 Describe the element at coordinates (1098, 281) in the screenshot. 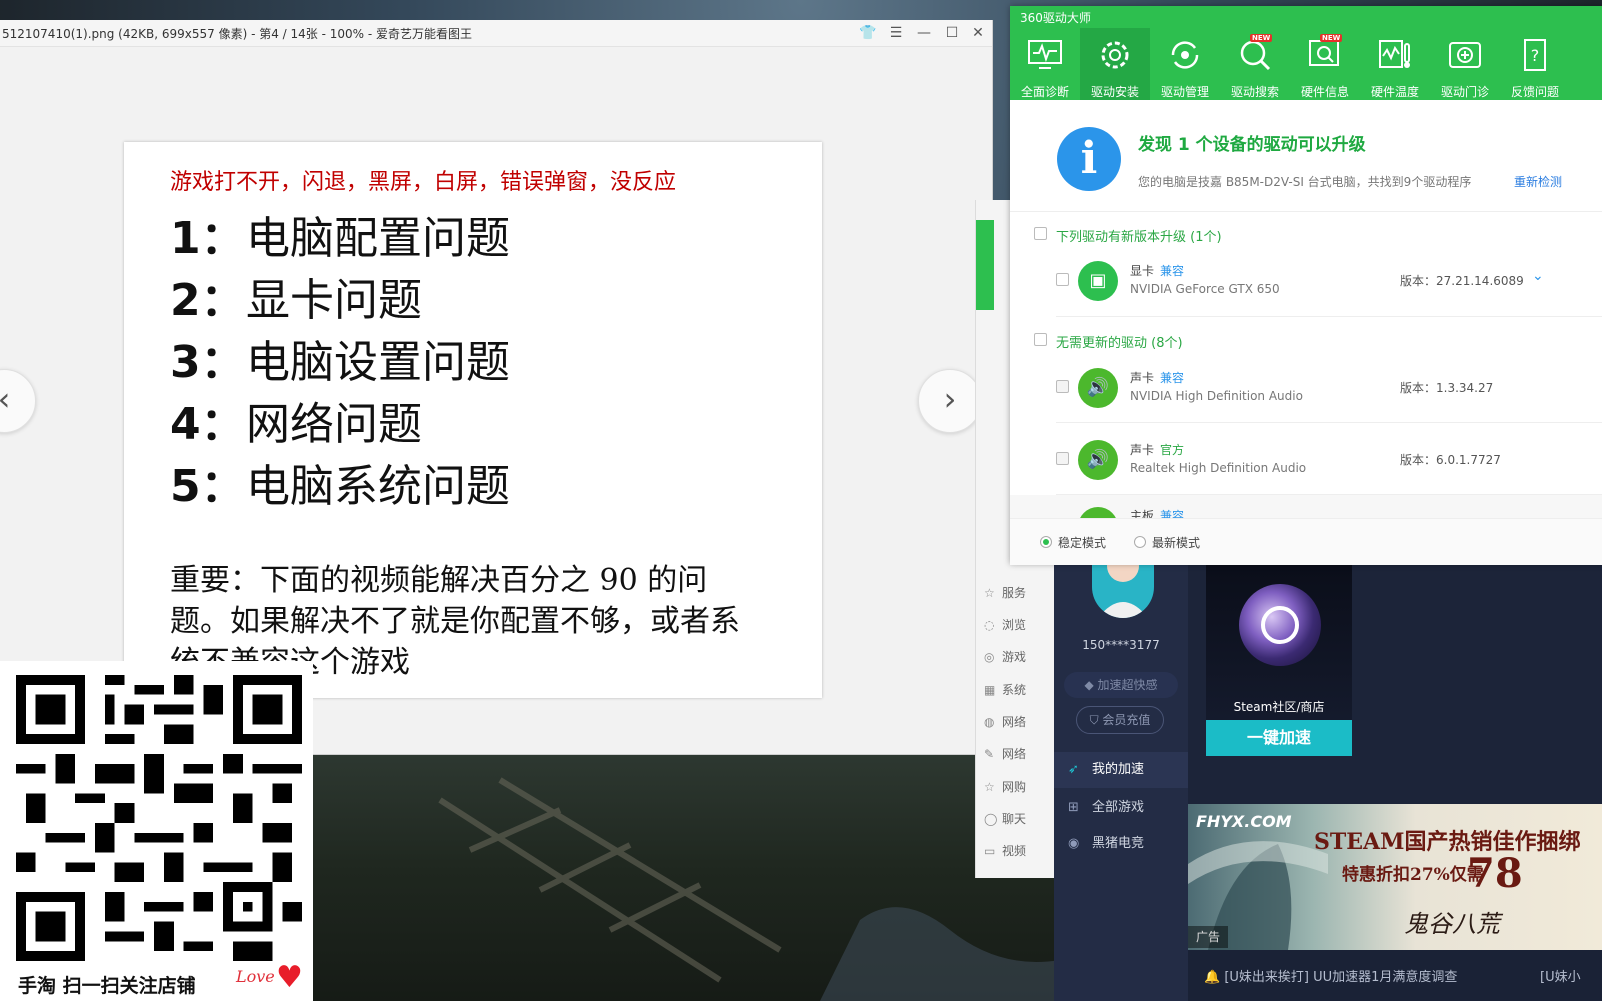

I see `display-card-icon: ▣` at that location.